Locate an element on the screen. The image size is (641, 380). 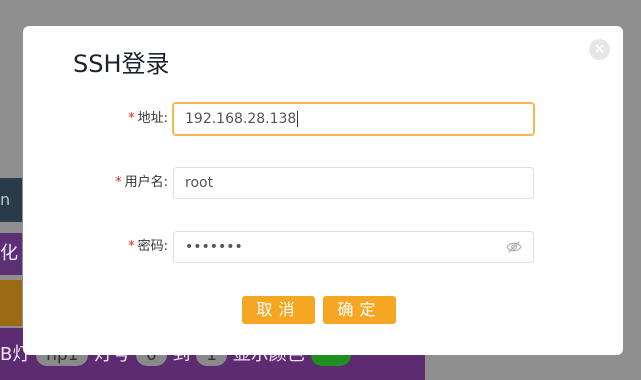
password-input: ••••••• is located at coordinates (353, 247).